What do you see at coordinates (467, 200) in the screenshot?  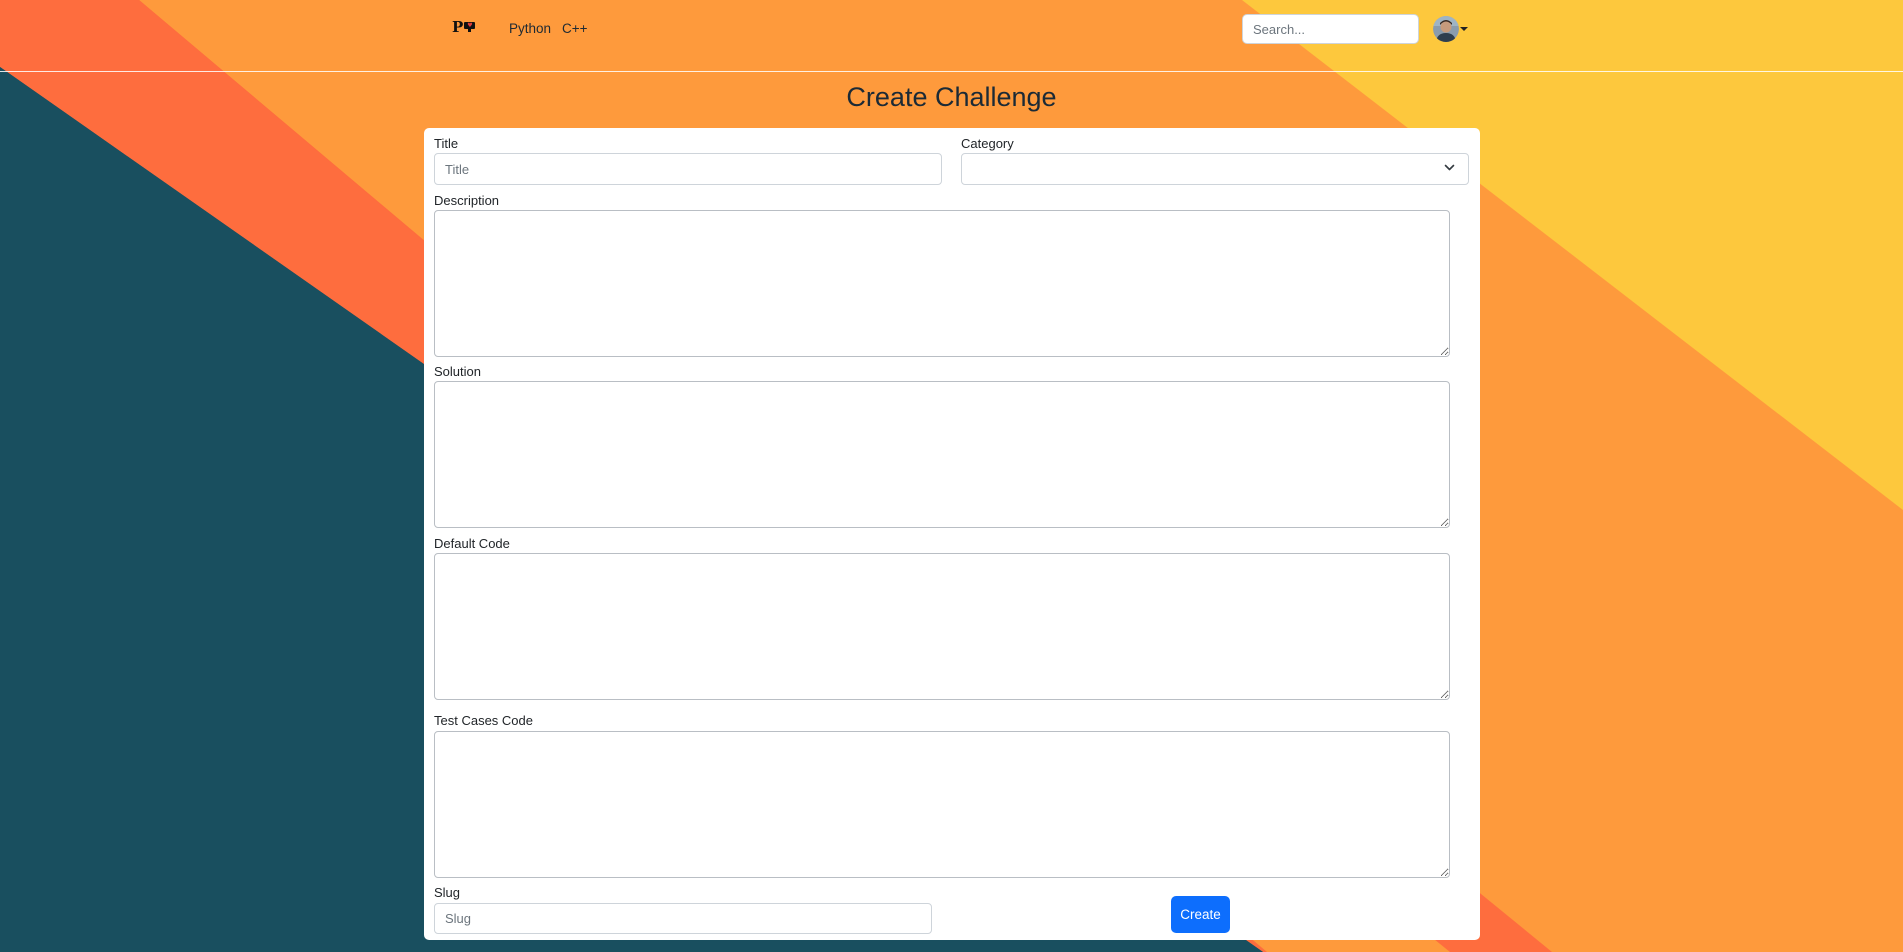 I see `description-label: Description` at bounding box center [467, 200].